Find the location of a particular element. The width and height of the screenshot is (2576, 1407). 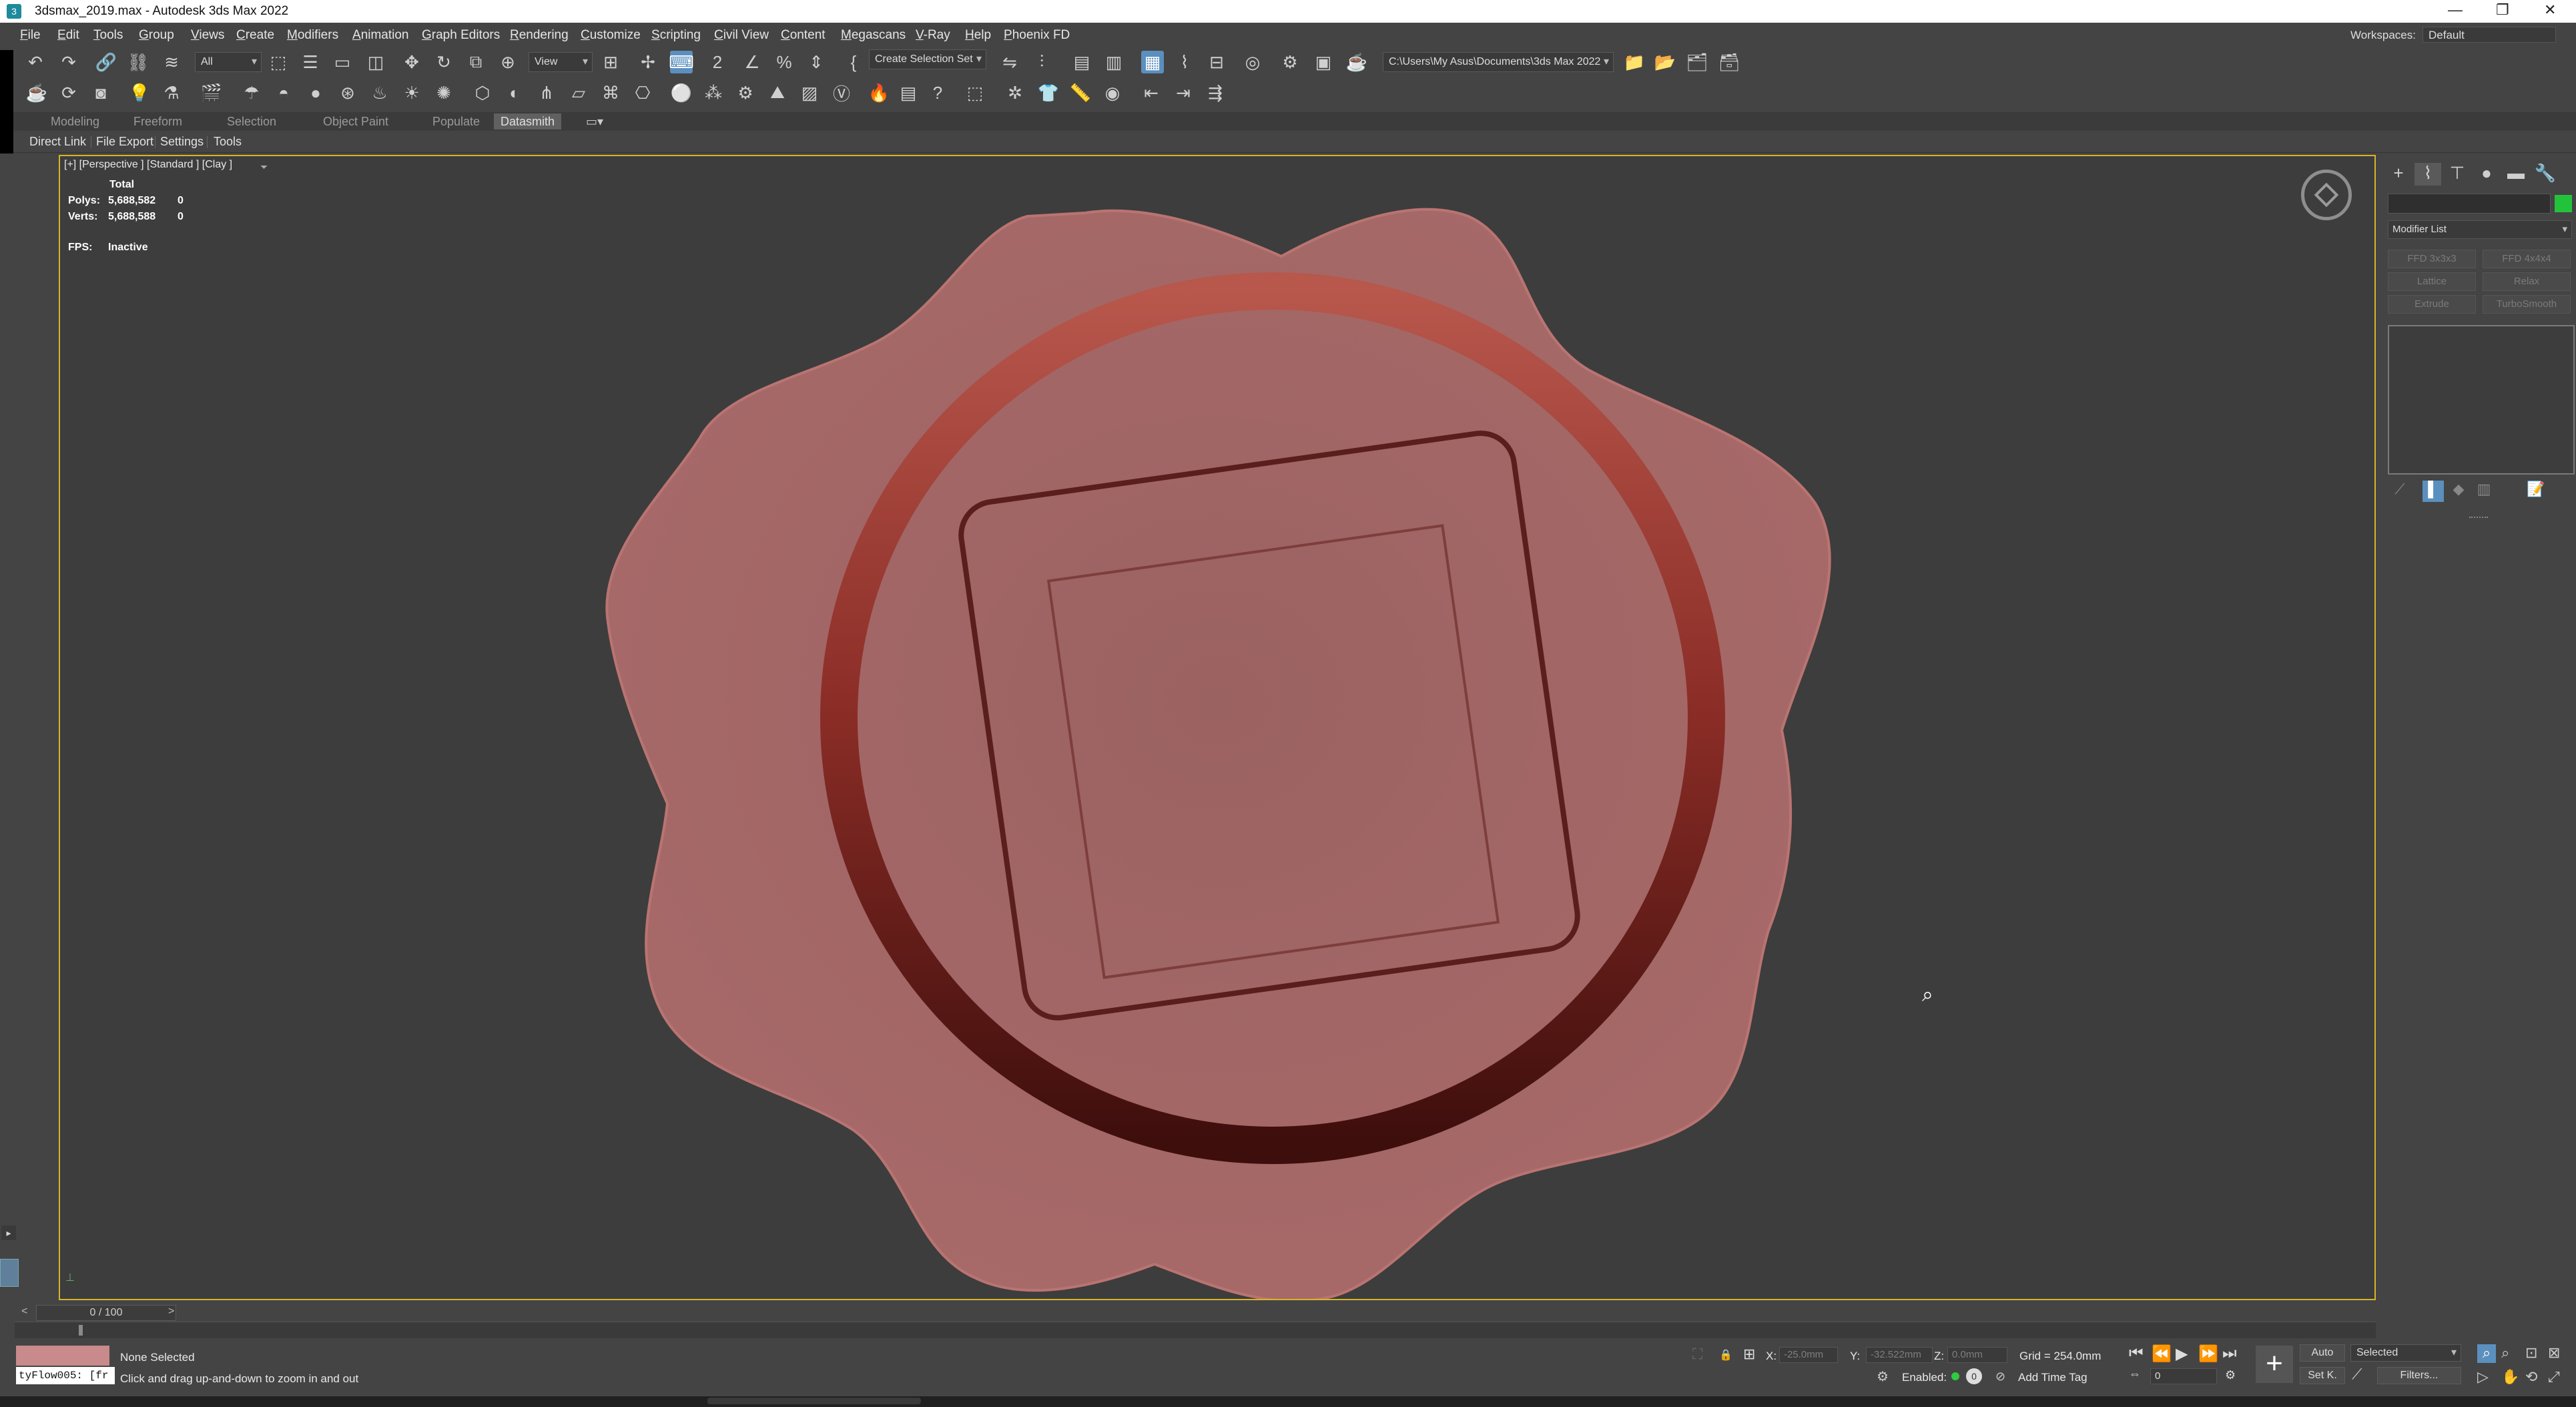

utilities-tab-icon: 🔧 is located at coordinates (2545, 174).